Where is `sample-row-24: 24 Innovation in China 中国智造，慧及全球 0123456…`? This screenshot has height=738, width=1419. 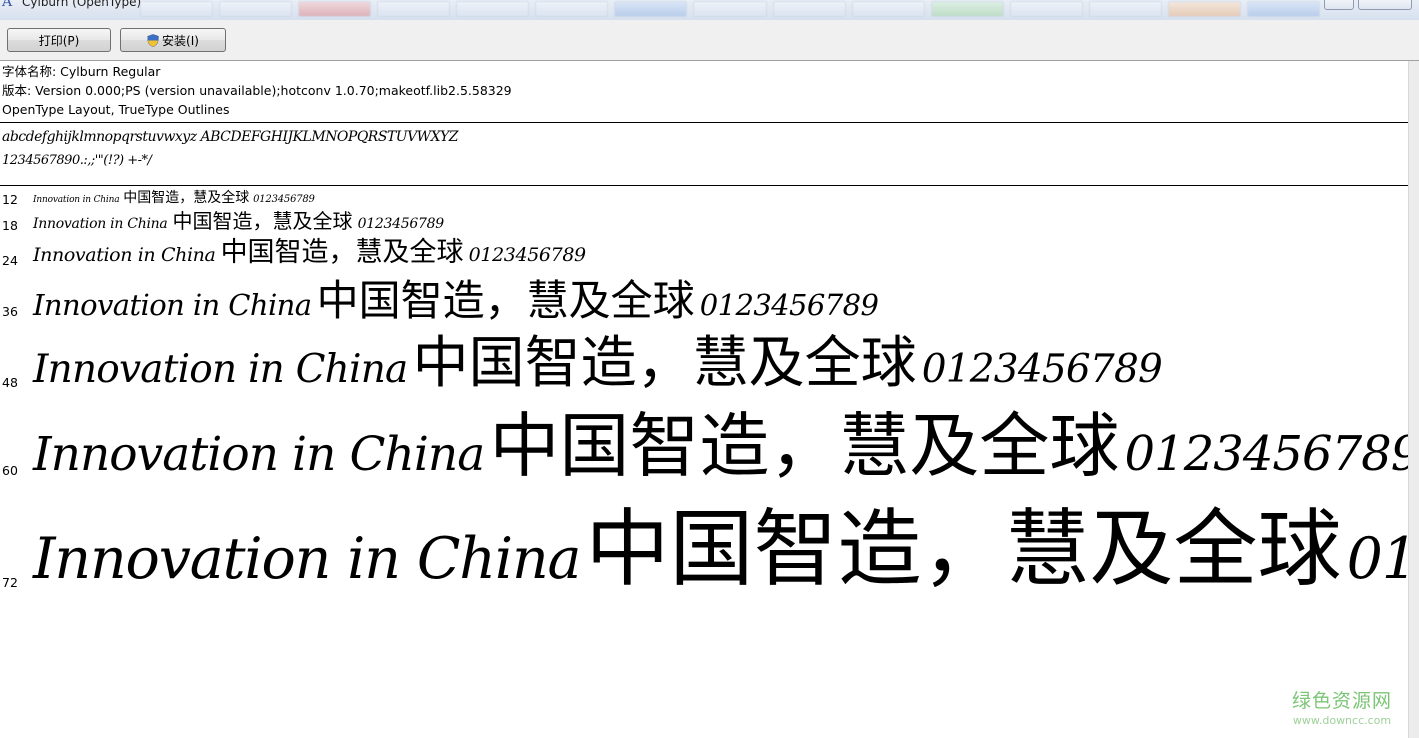 sample-row-24: 24 Innovation in China 中国智造，慧及全球 0123456… is located at coordinates (704, 255).